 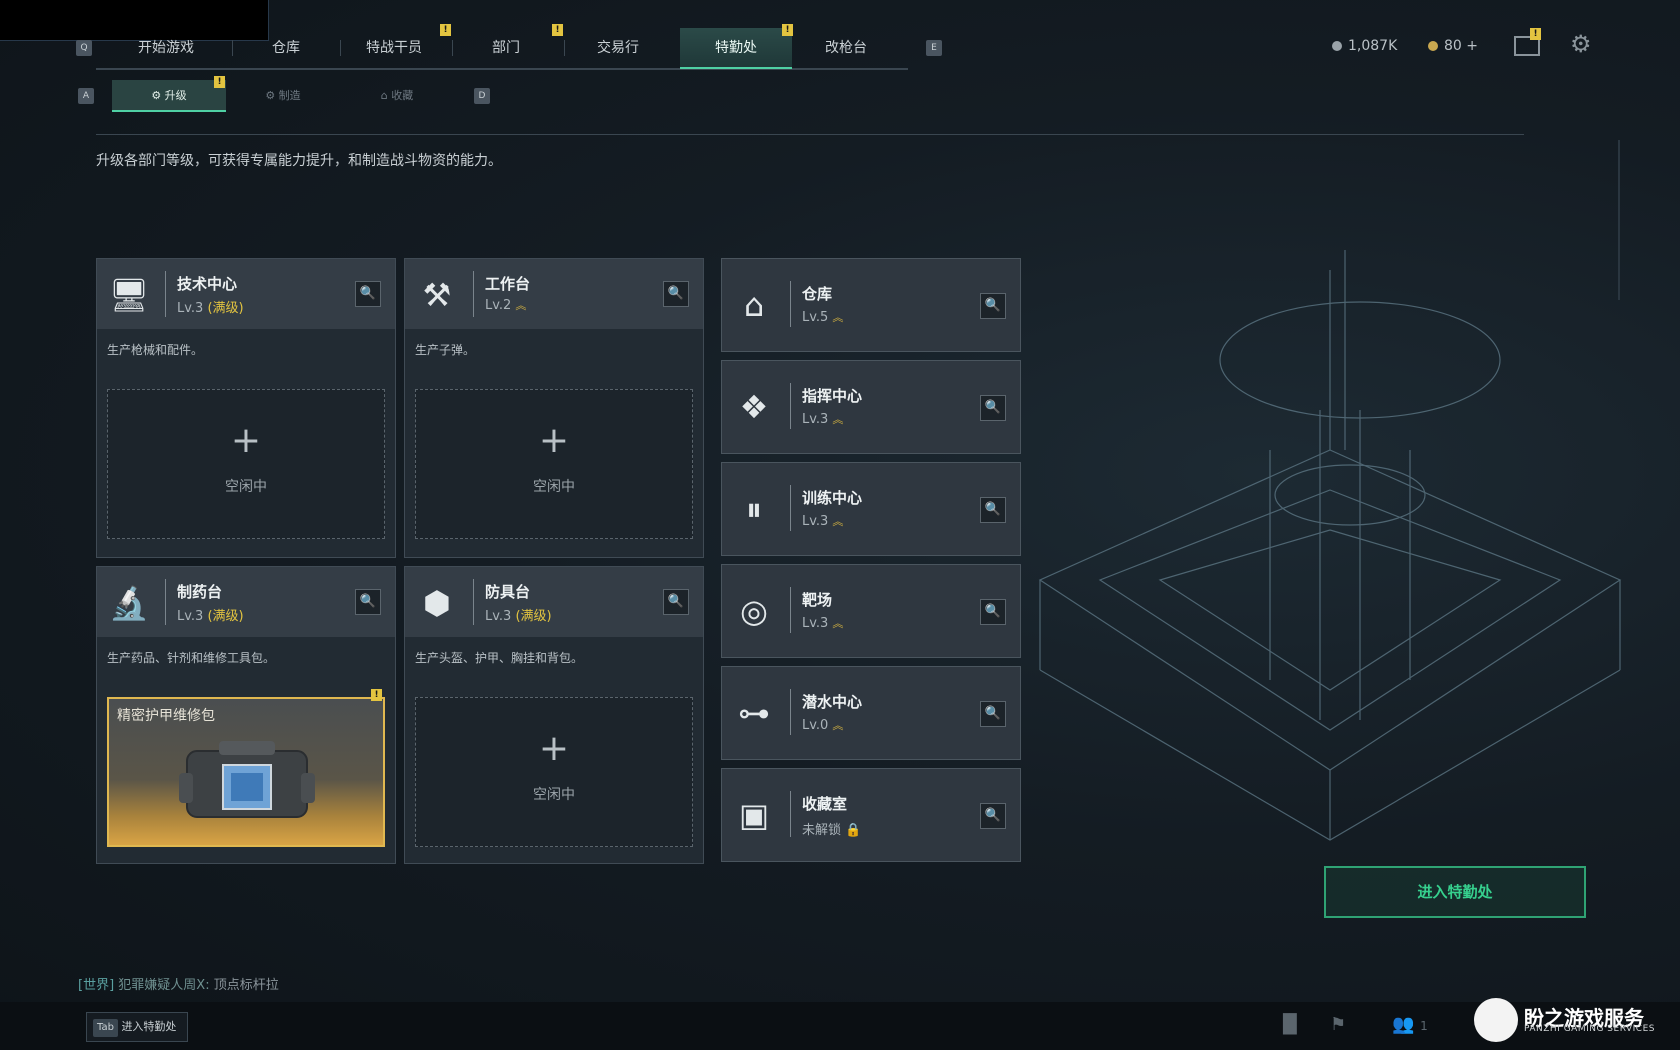 I want to click on tools-icon: ⚒, so click(x=437, y=295).